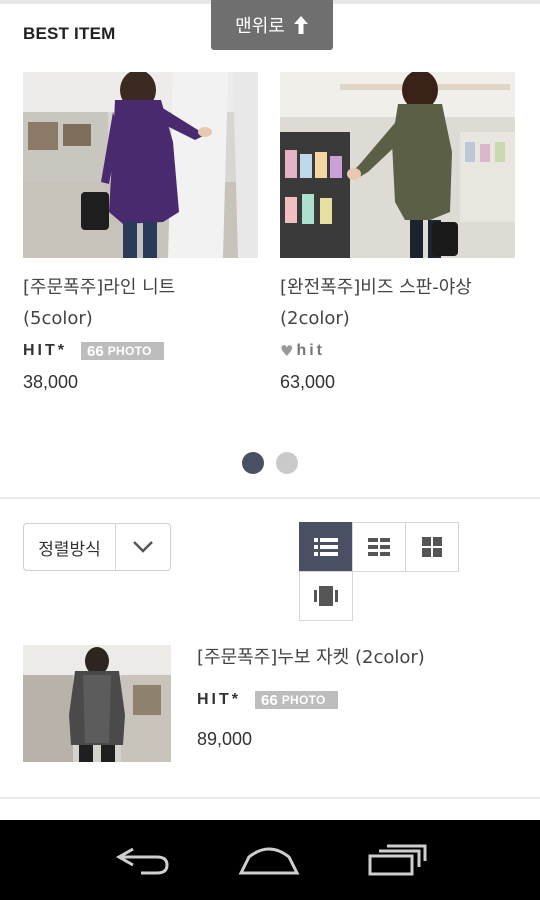 The image size is (540, 900). I want to click on grid-2-view-button, so click(379, 547).